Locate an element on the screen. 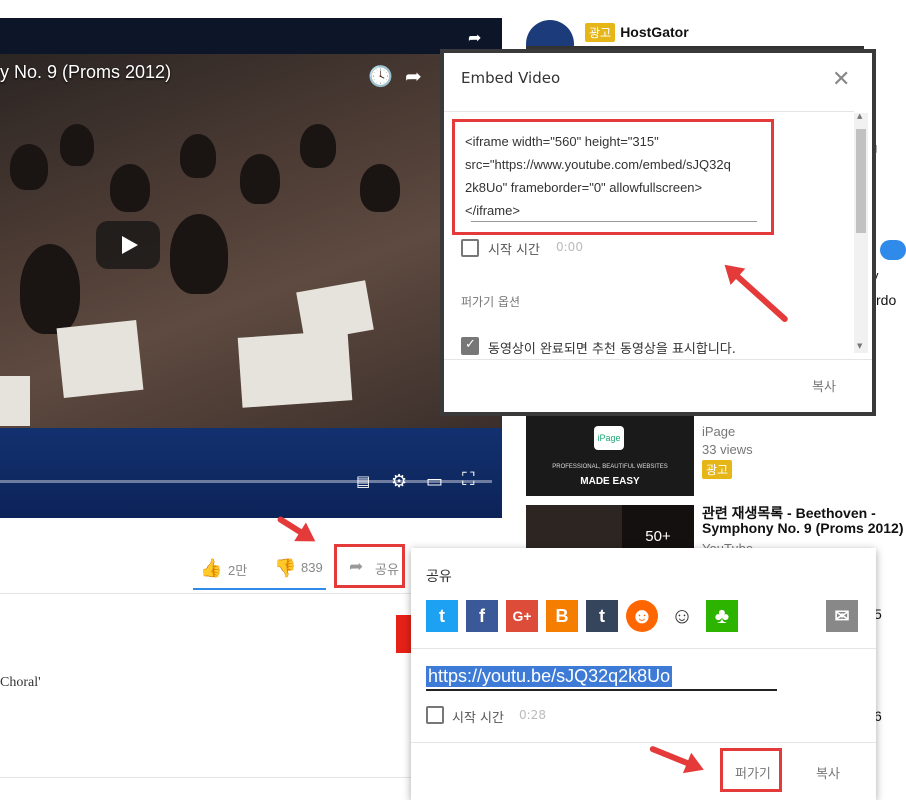  ipage-channel: iPage is located at coordinates (718, 431).